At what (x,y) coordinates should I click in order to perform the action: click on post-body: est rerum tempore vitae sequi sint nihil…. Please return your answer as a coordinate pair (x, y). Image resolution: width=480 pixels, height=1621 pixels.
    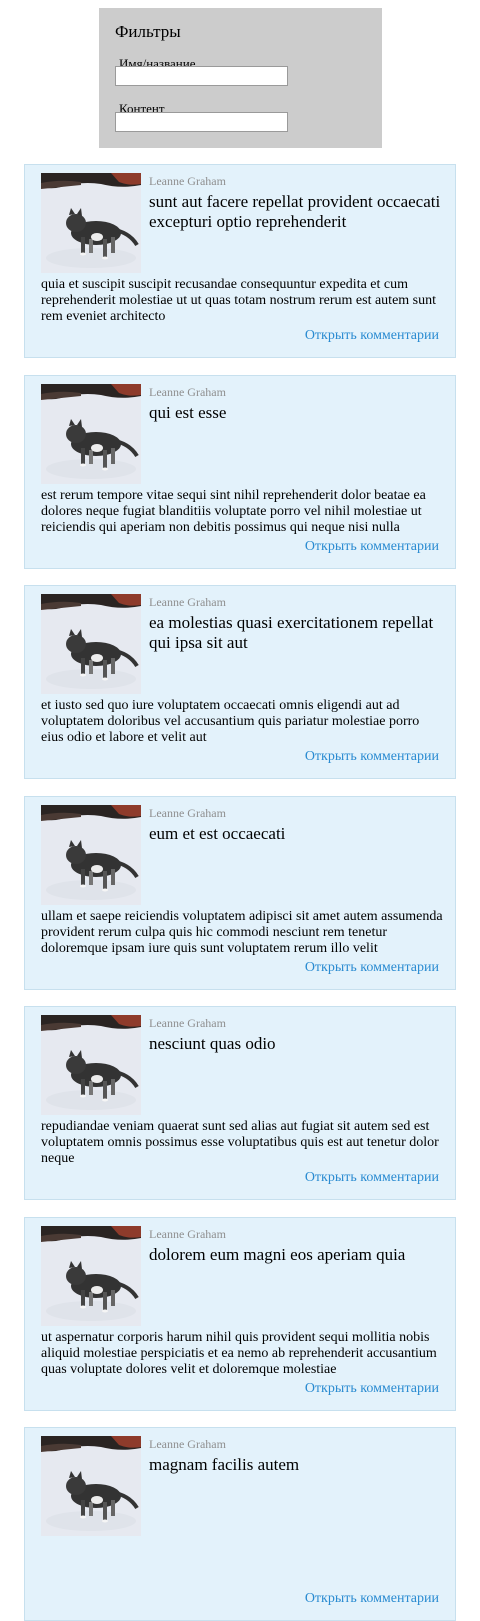
    Looking at the image, I should click on (233, 511).